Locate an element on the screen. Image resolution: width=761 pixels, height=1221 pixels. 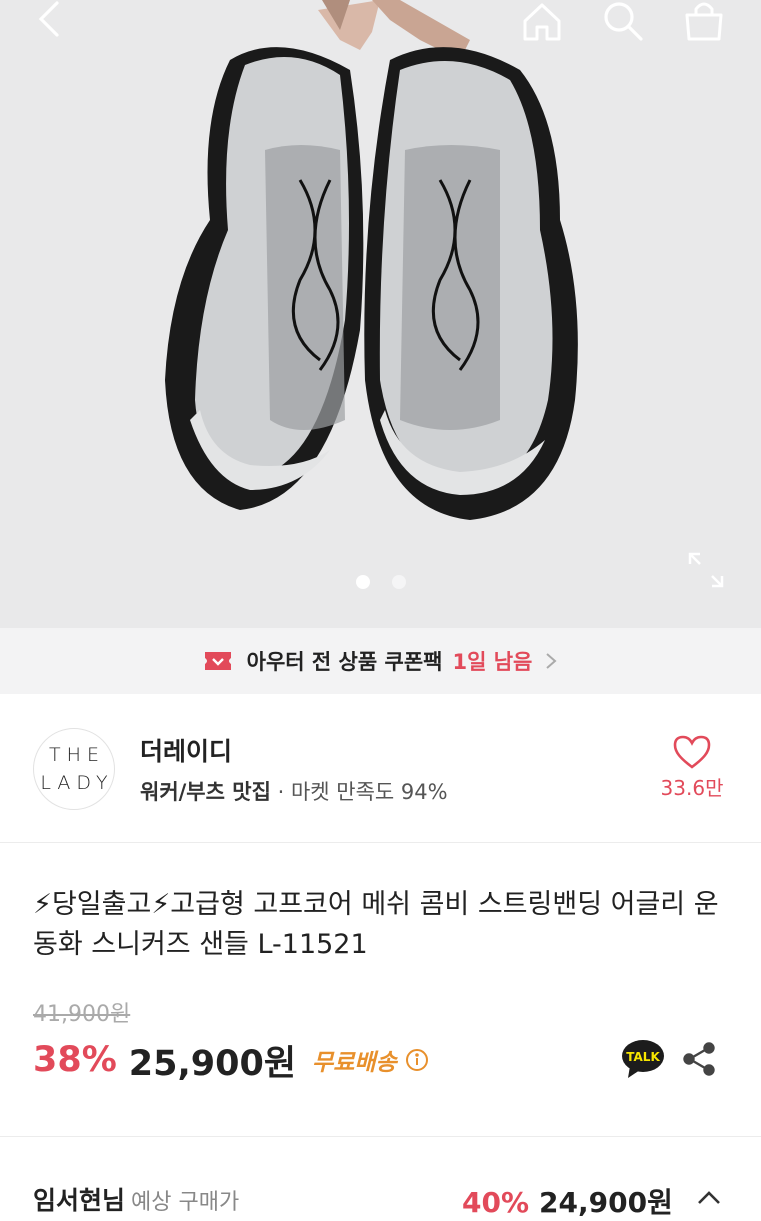
info-icon is located at coordinates (417, 1060).